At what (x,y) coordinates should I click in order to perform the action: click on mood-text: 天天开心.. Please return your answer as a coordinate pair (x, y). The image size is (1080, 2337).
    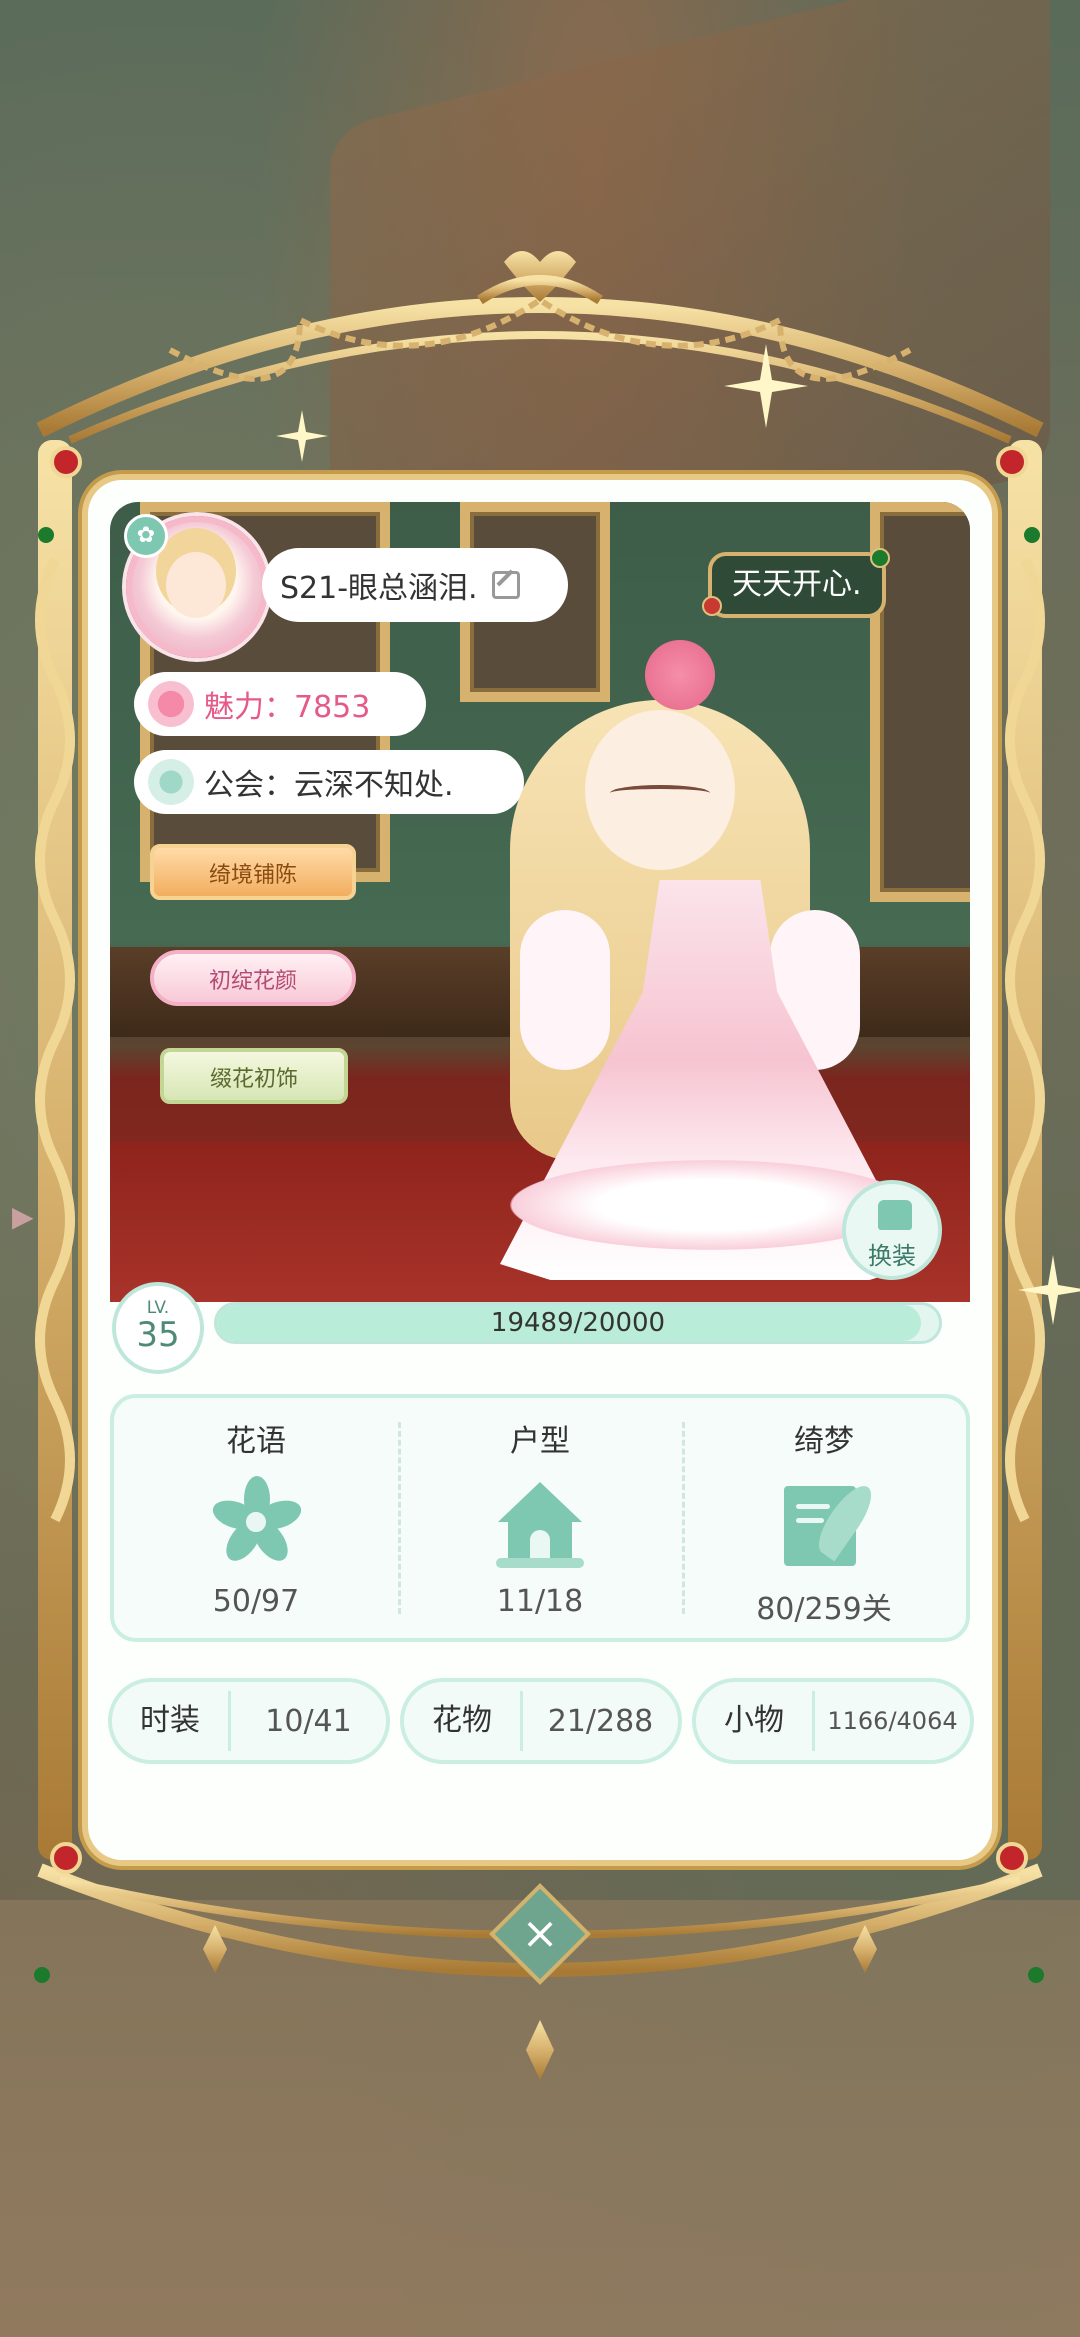
    Looking at the image, I should click on (797, 584).